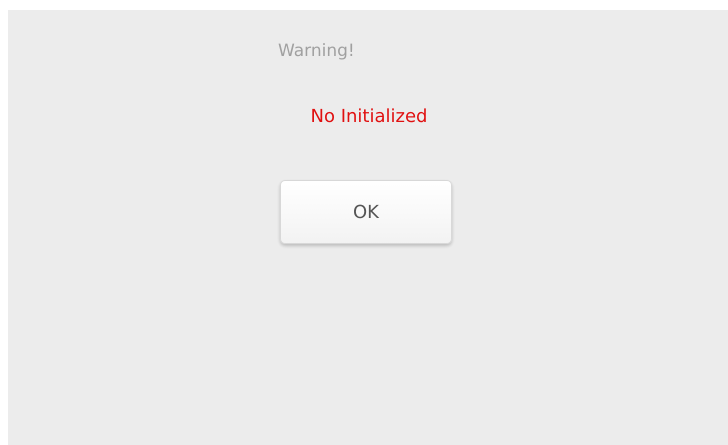 This screenshot has height=445, width=728. What do you see at coordinates (316, 51) in the screenshot?
I see `dialog-title: Warning!` at bounding box center [316, 51].